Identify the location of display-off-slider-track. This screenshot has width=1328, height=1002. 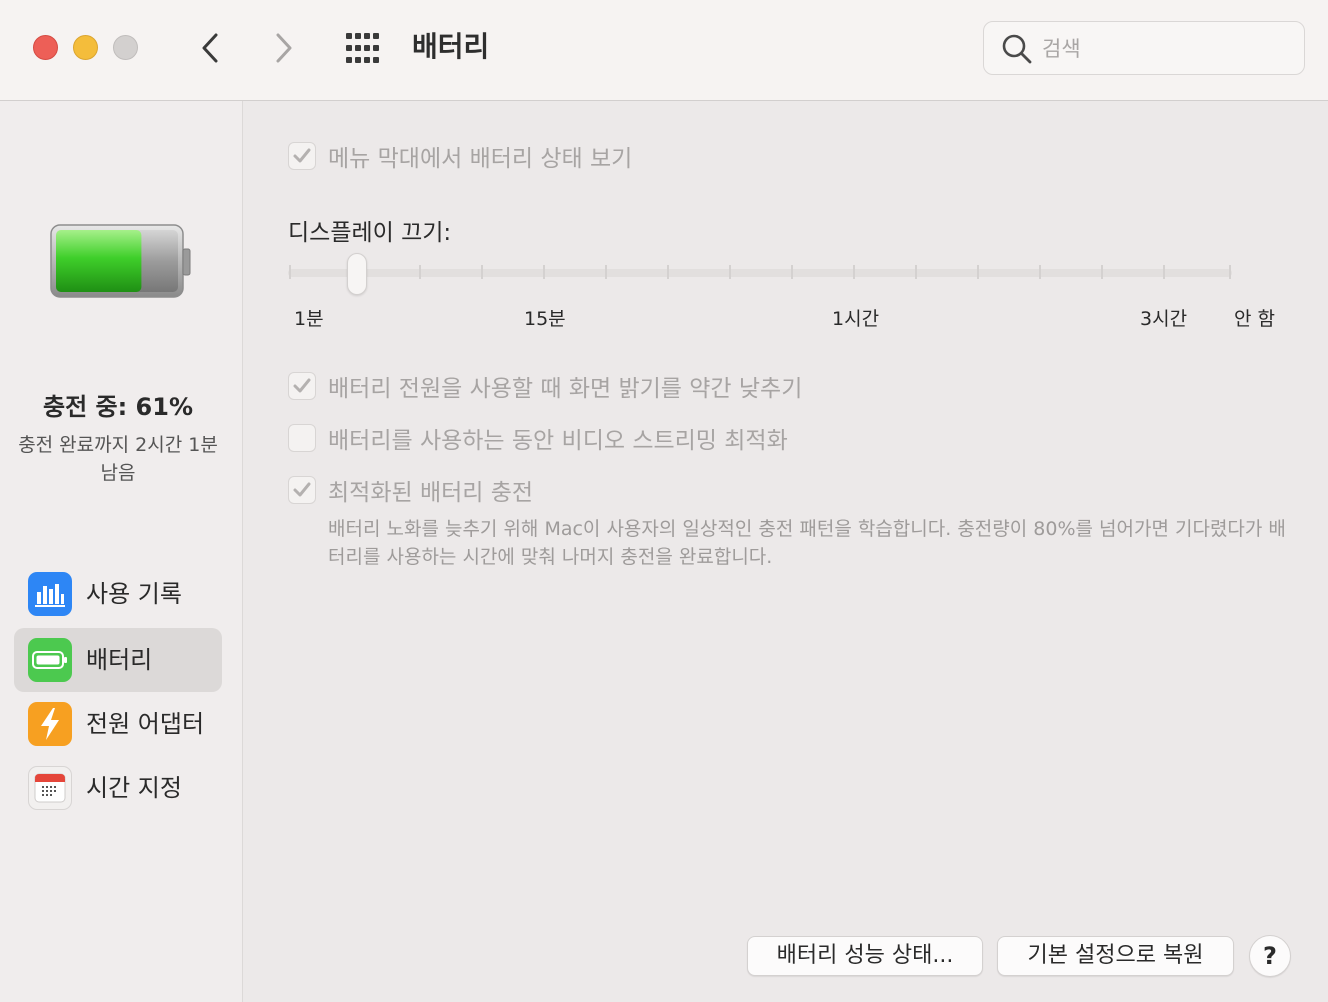
(760, 273).